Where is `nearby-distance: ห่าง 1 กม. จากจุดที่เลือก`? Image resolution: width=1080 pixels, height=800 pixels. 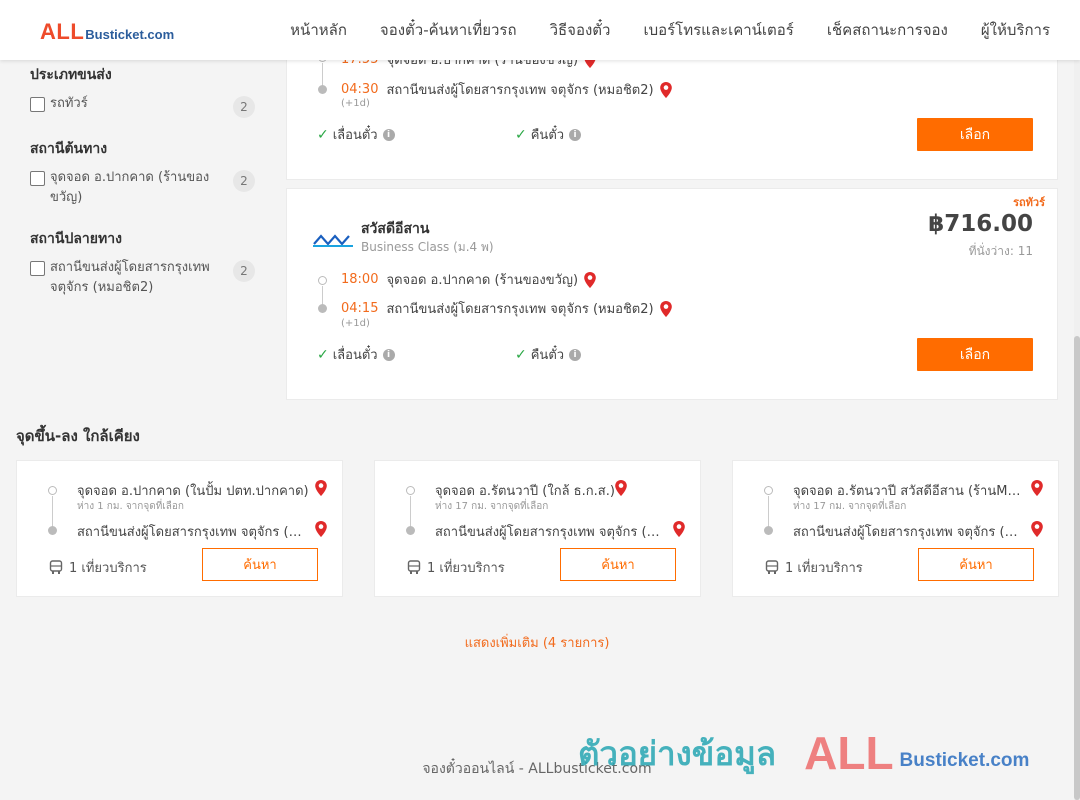
nearby-distance: ห่าง 1 กม. จากจุดที่เลือก is located at coordinates (130, 506).